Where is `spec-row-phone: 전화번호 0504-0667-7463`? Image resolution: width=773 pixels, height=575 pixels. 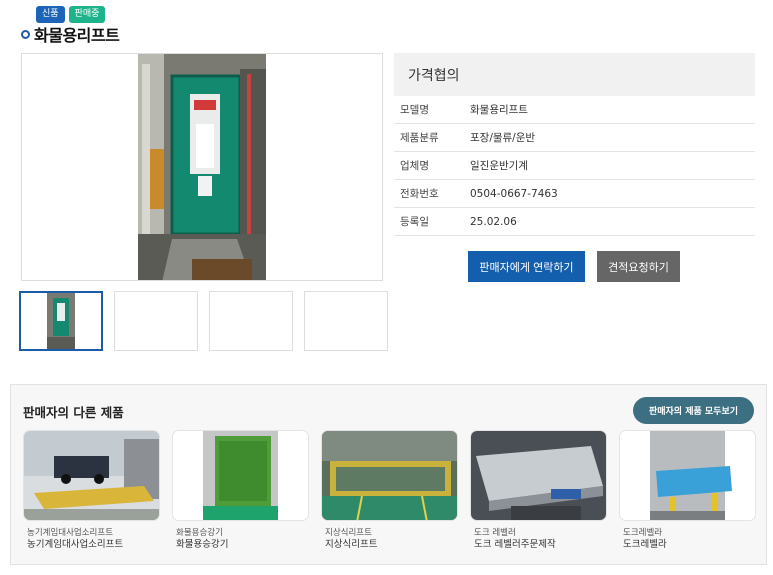
spec-row-phone: 전화번호 0504-0667-7463 is located at coordinates (574, 194).